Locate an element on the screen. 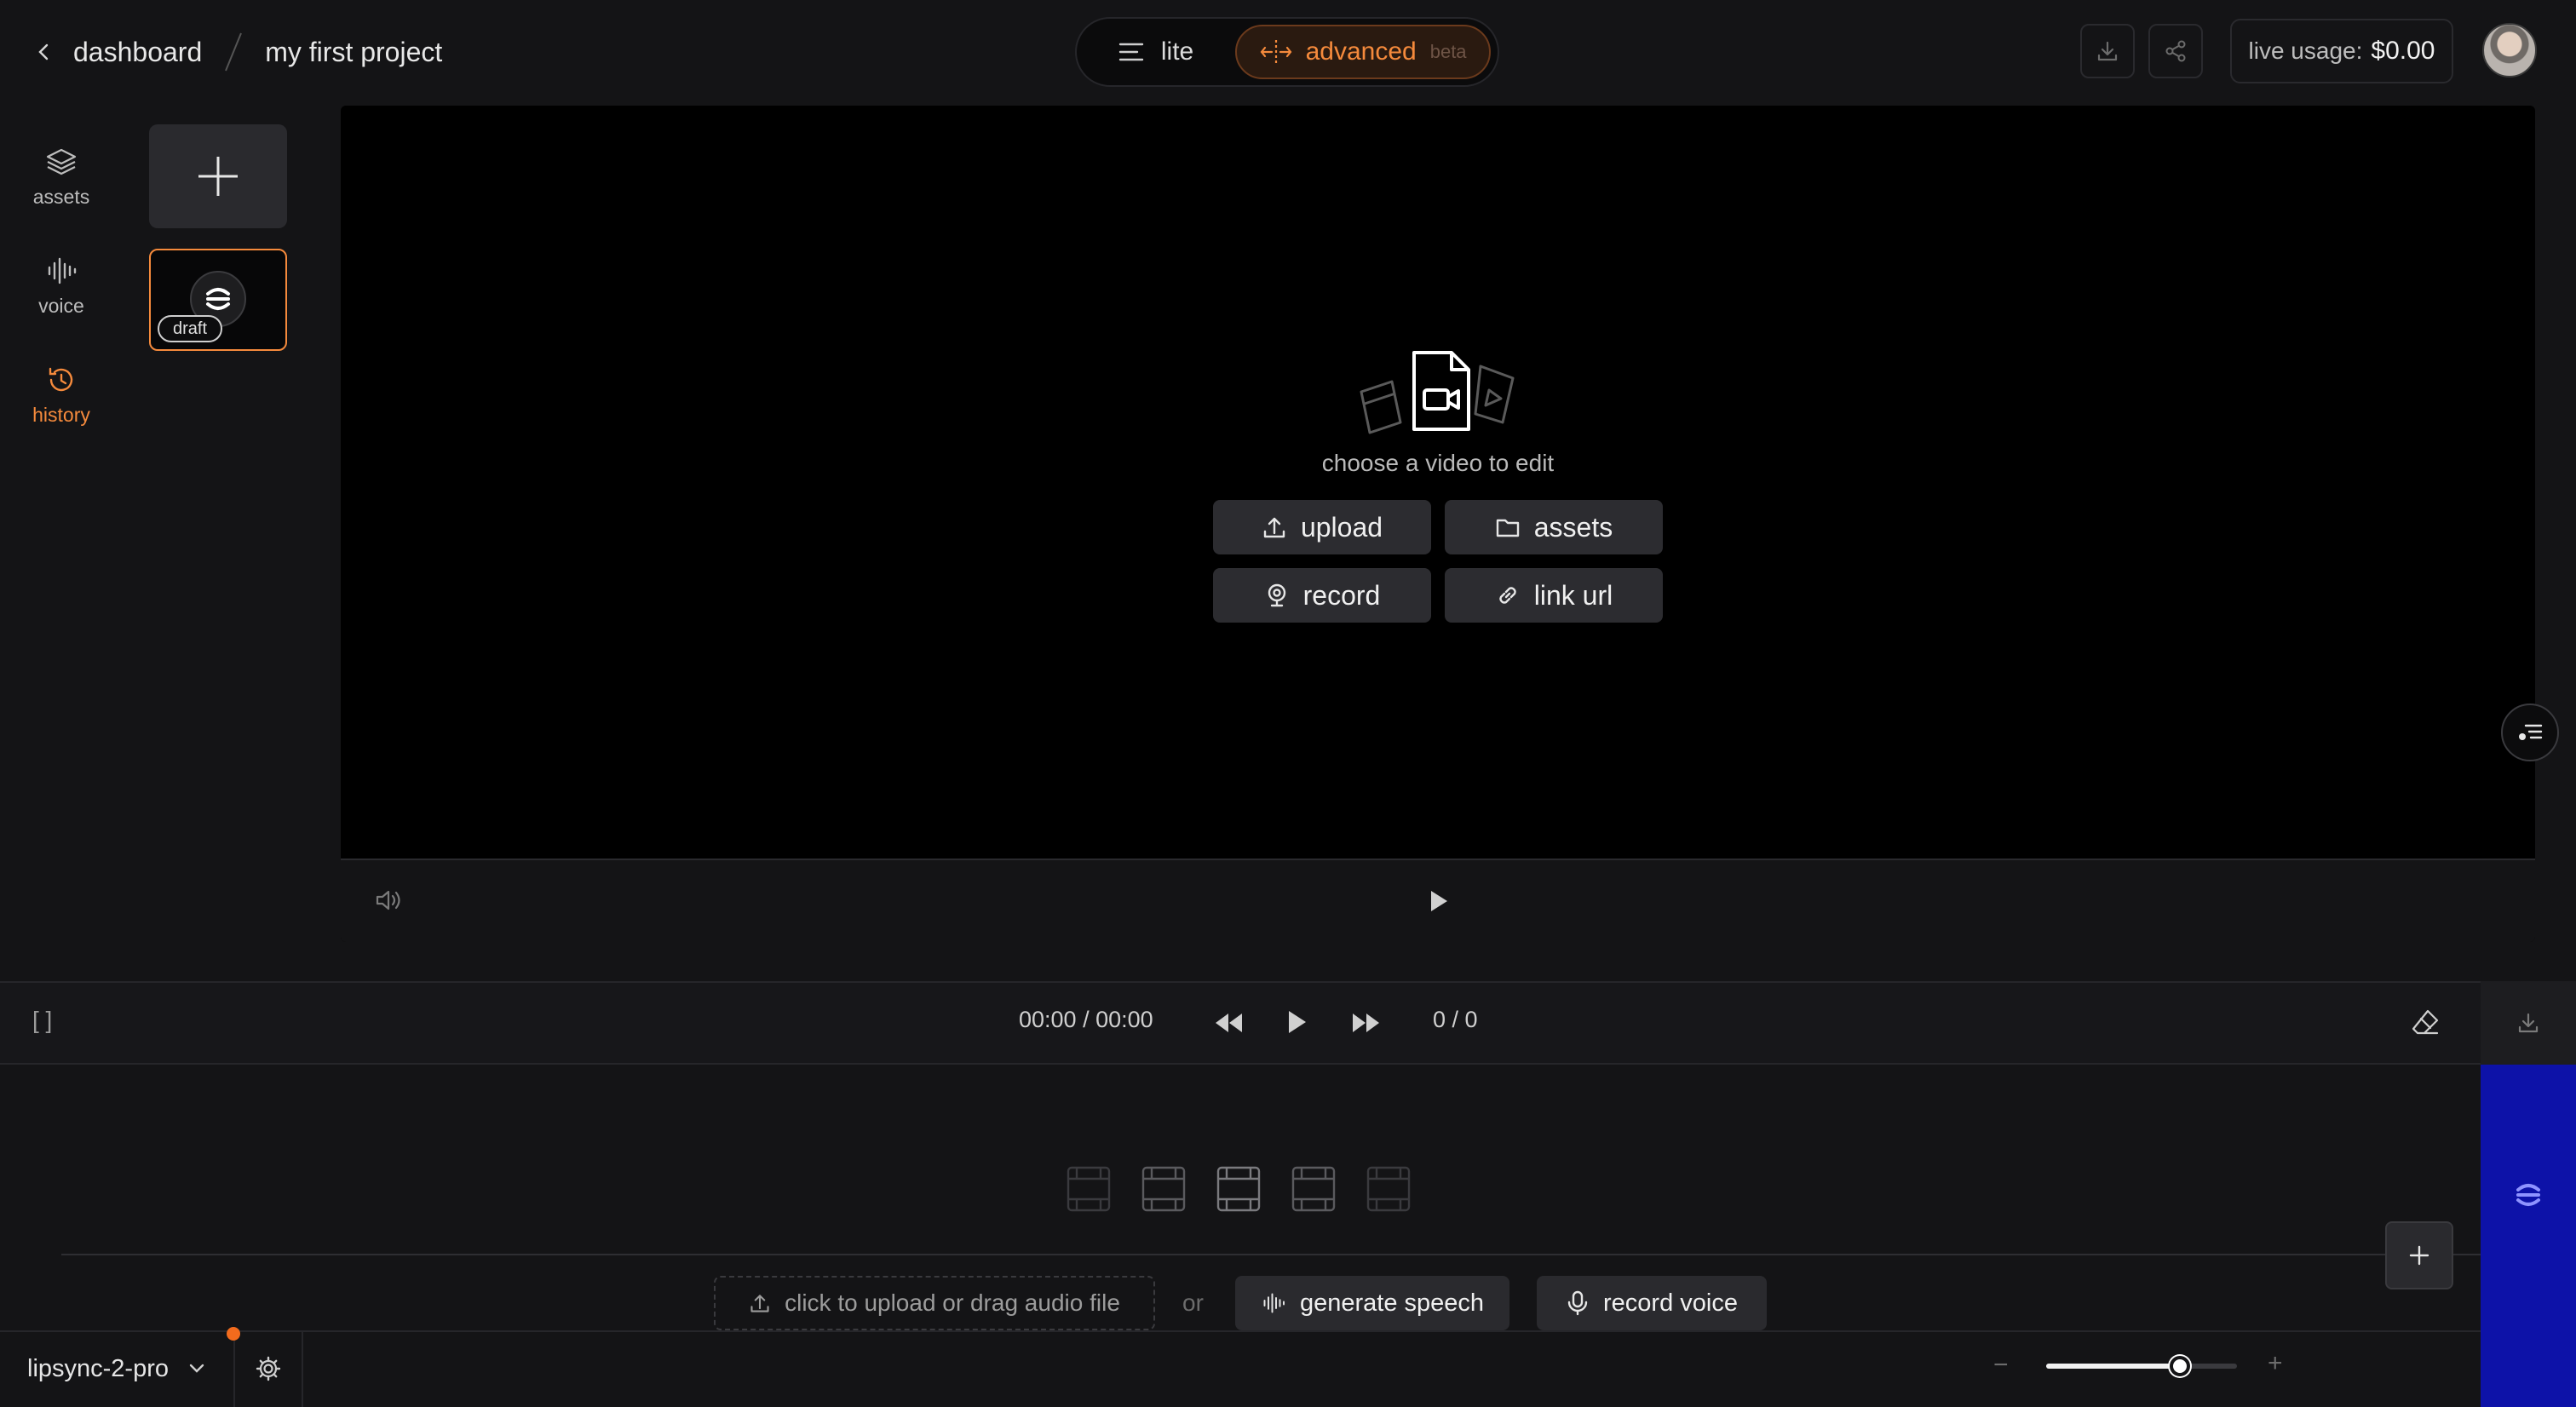 The height and width of the screenshot is (1407, 2576). back-chevron-icon is located at coordinates (45, 52).